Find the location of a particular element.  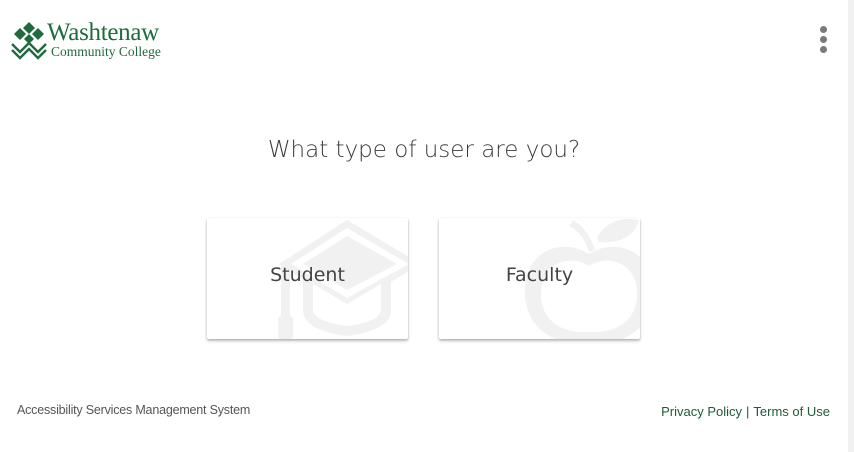

wcc-logo-icon is located at coordinates (29, 41).